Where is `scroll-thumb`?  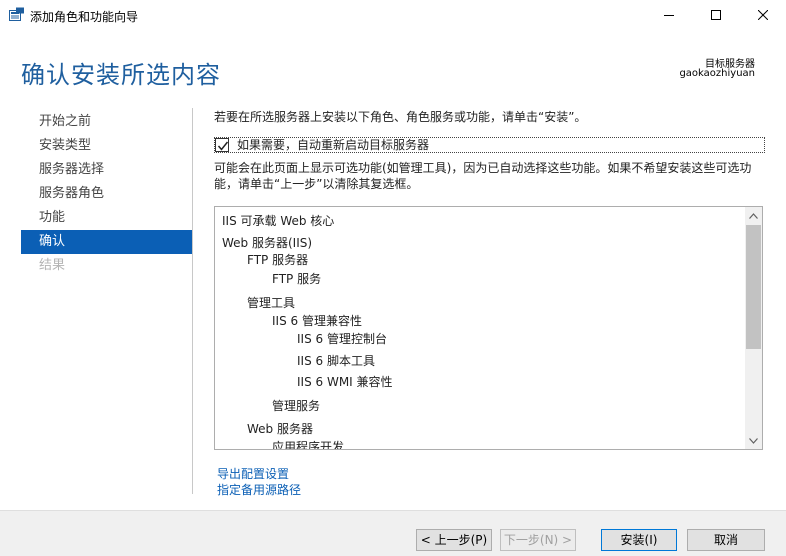 scroll-thumb is located at coordinates (753, 287).